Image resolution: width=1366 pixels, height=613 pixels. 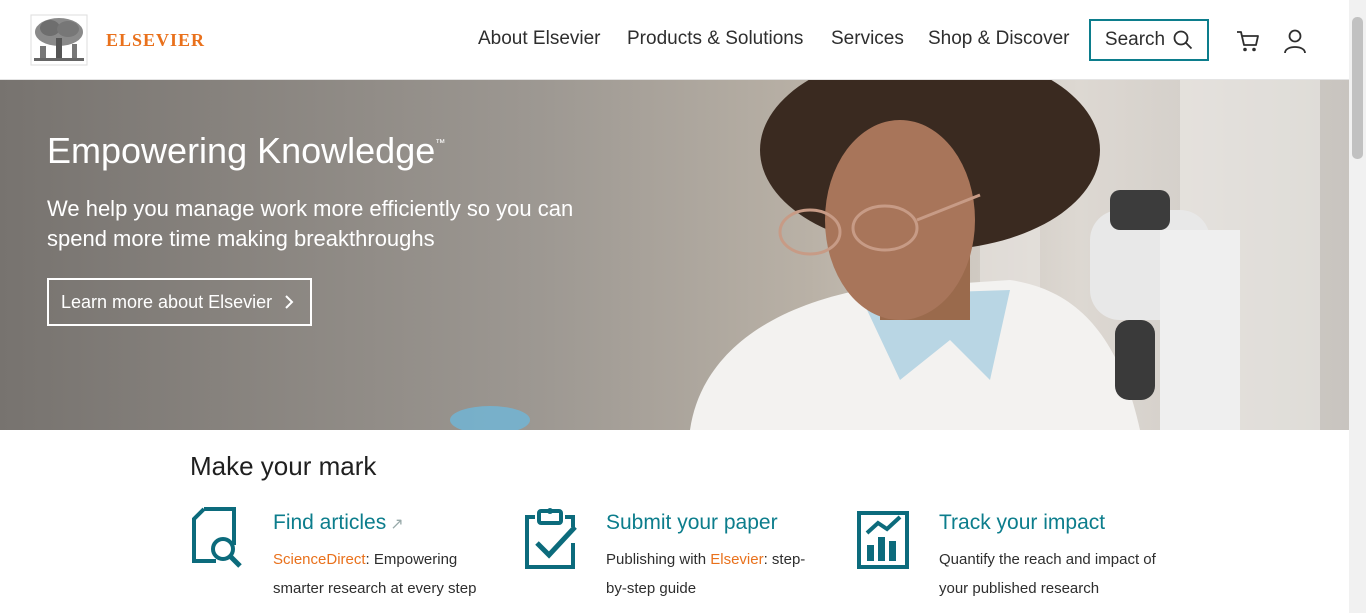 What do you see at coordinates (1248, 41) in the screenshot?
I see `cart-icon` at bounding box center [1248, 41].